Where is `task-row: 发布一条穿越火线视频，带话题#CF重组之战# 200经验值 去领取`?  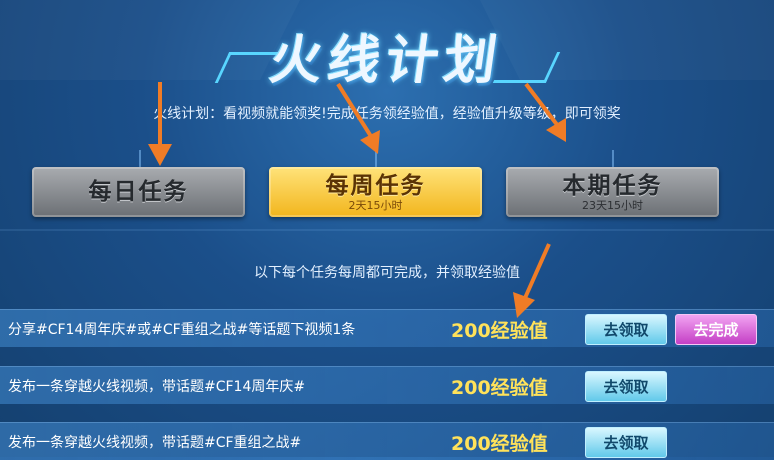
task-row: 发布一条穿越火线视频，带话题#CF重组之战# 200经验值 去领取 is located at coordinates (387, 441).